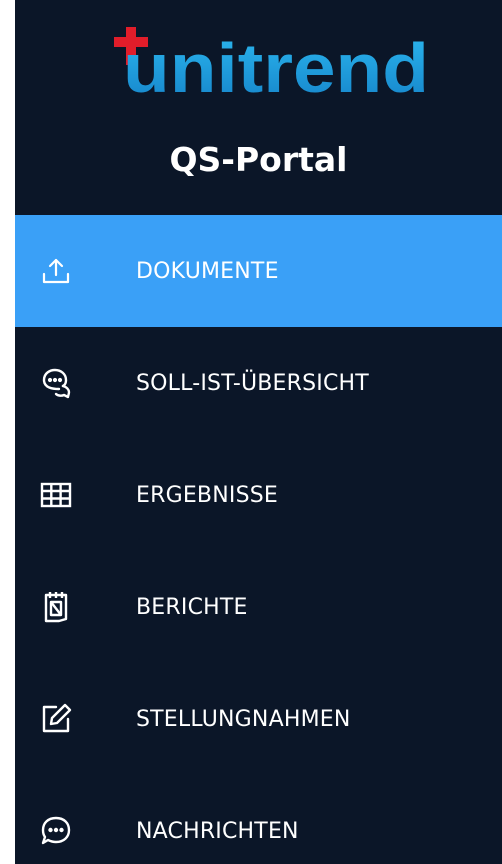 The width and height of the screenshot is (502, 864). What do you see at coordinates (252, 383) in the screenshot?
I see `nav-label-soll-ist-uebersicht: SOLL-IST-ÜBERSICHT` at bounding box center [252, 383].